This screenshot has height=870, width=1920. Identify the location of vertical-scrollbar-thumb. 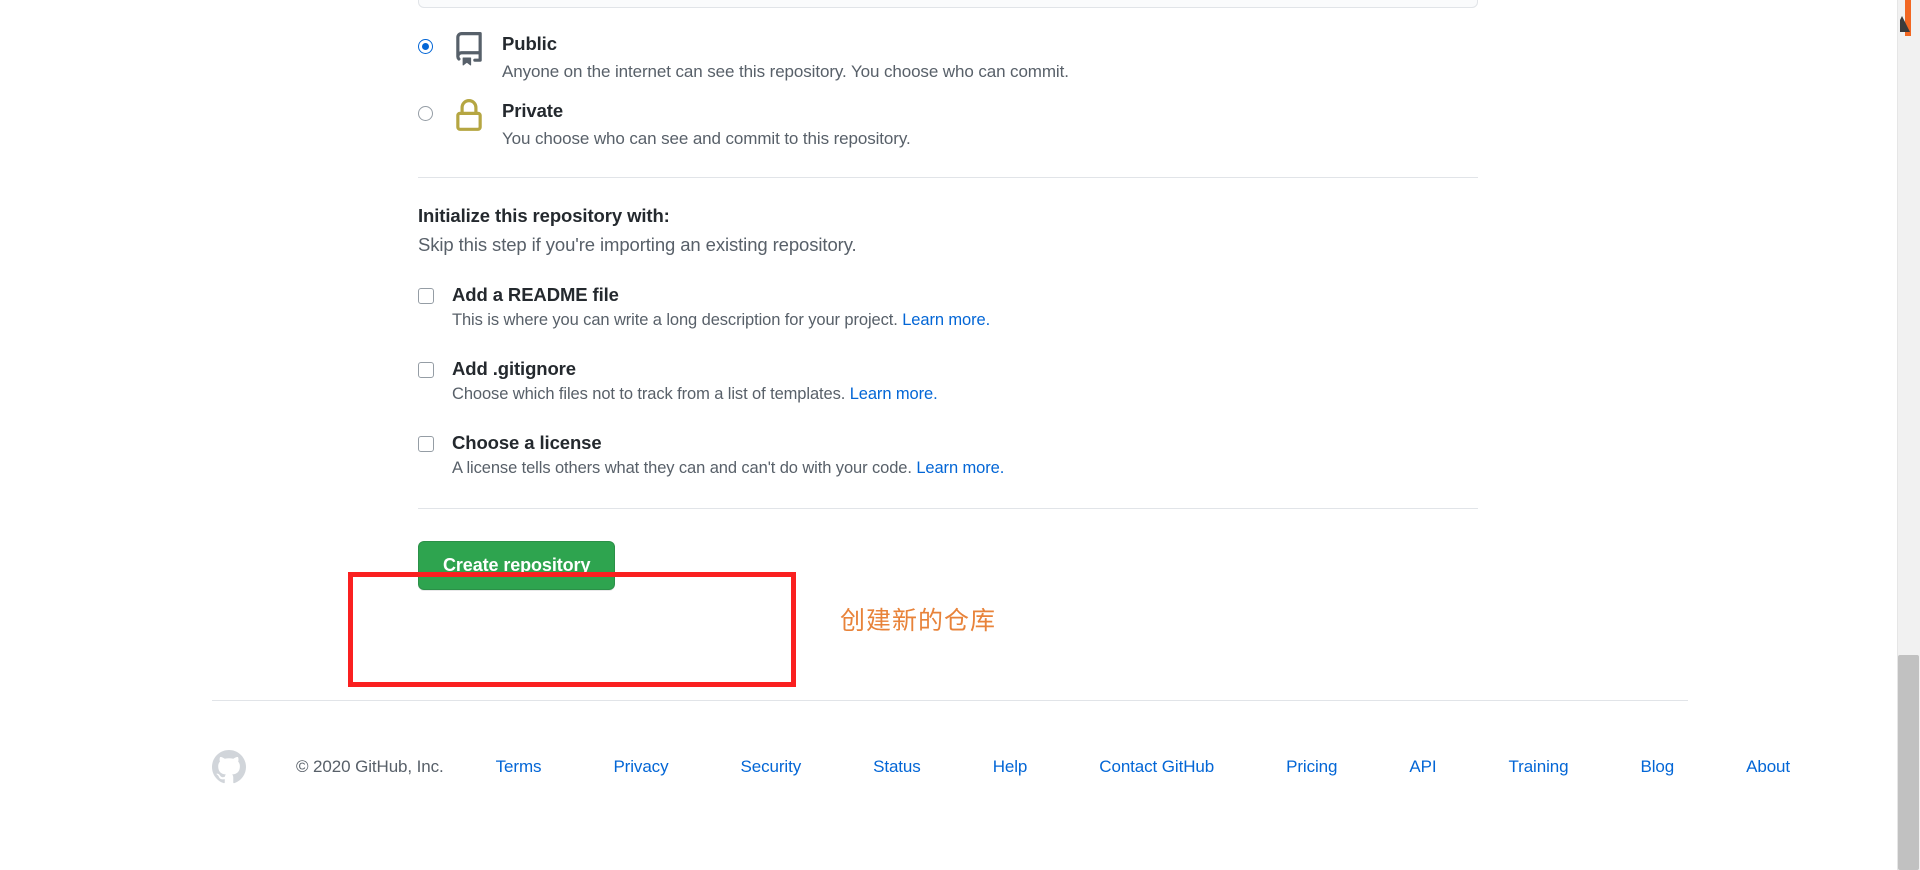
(1908, 762).